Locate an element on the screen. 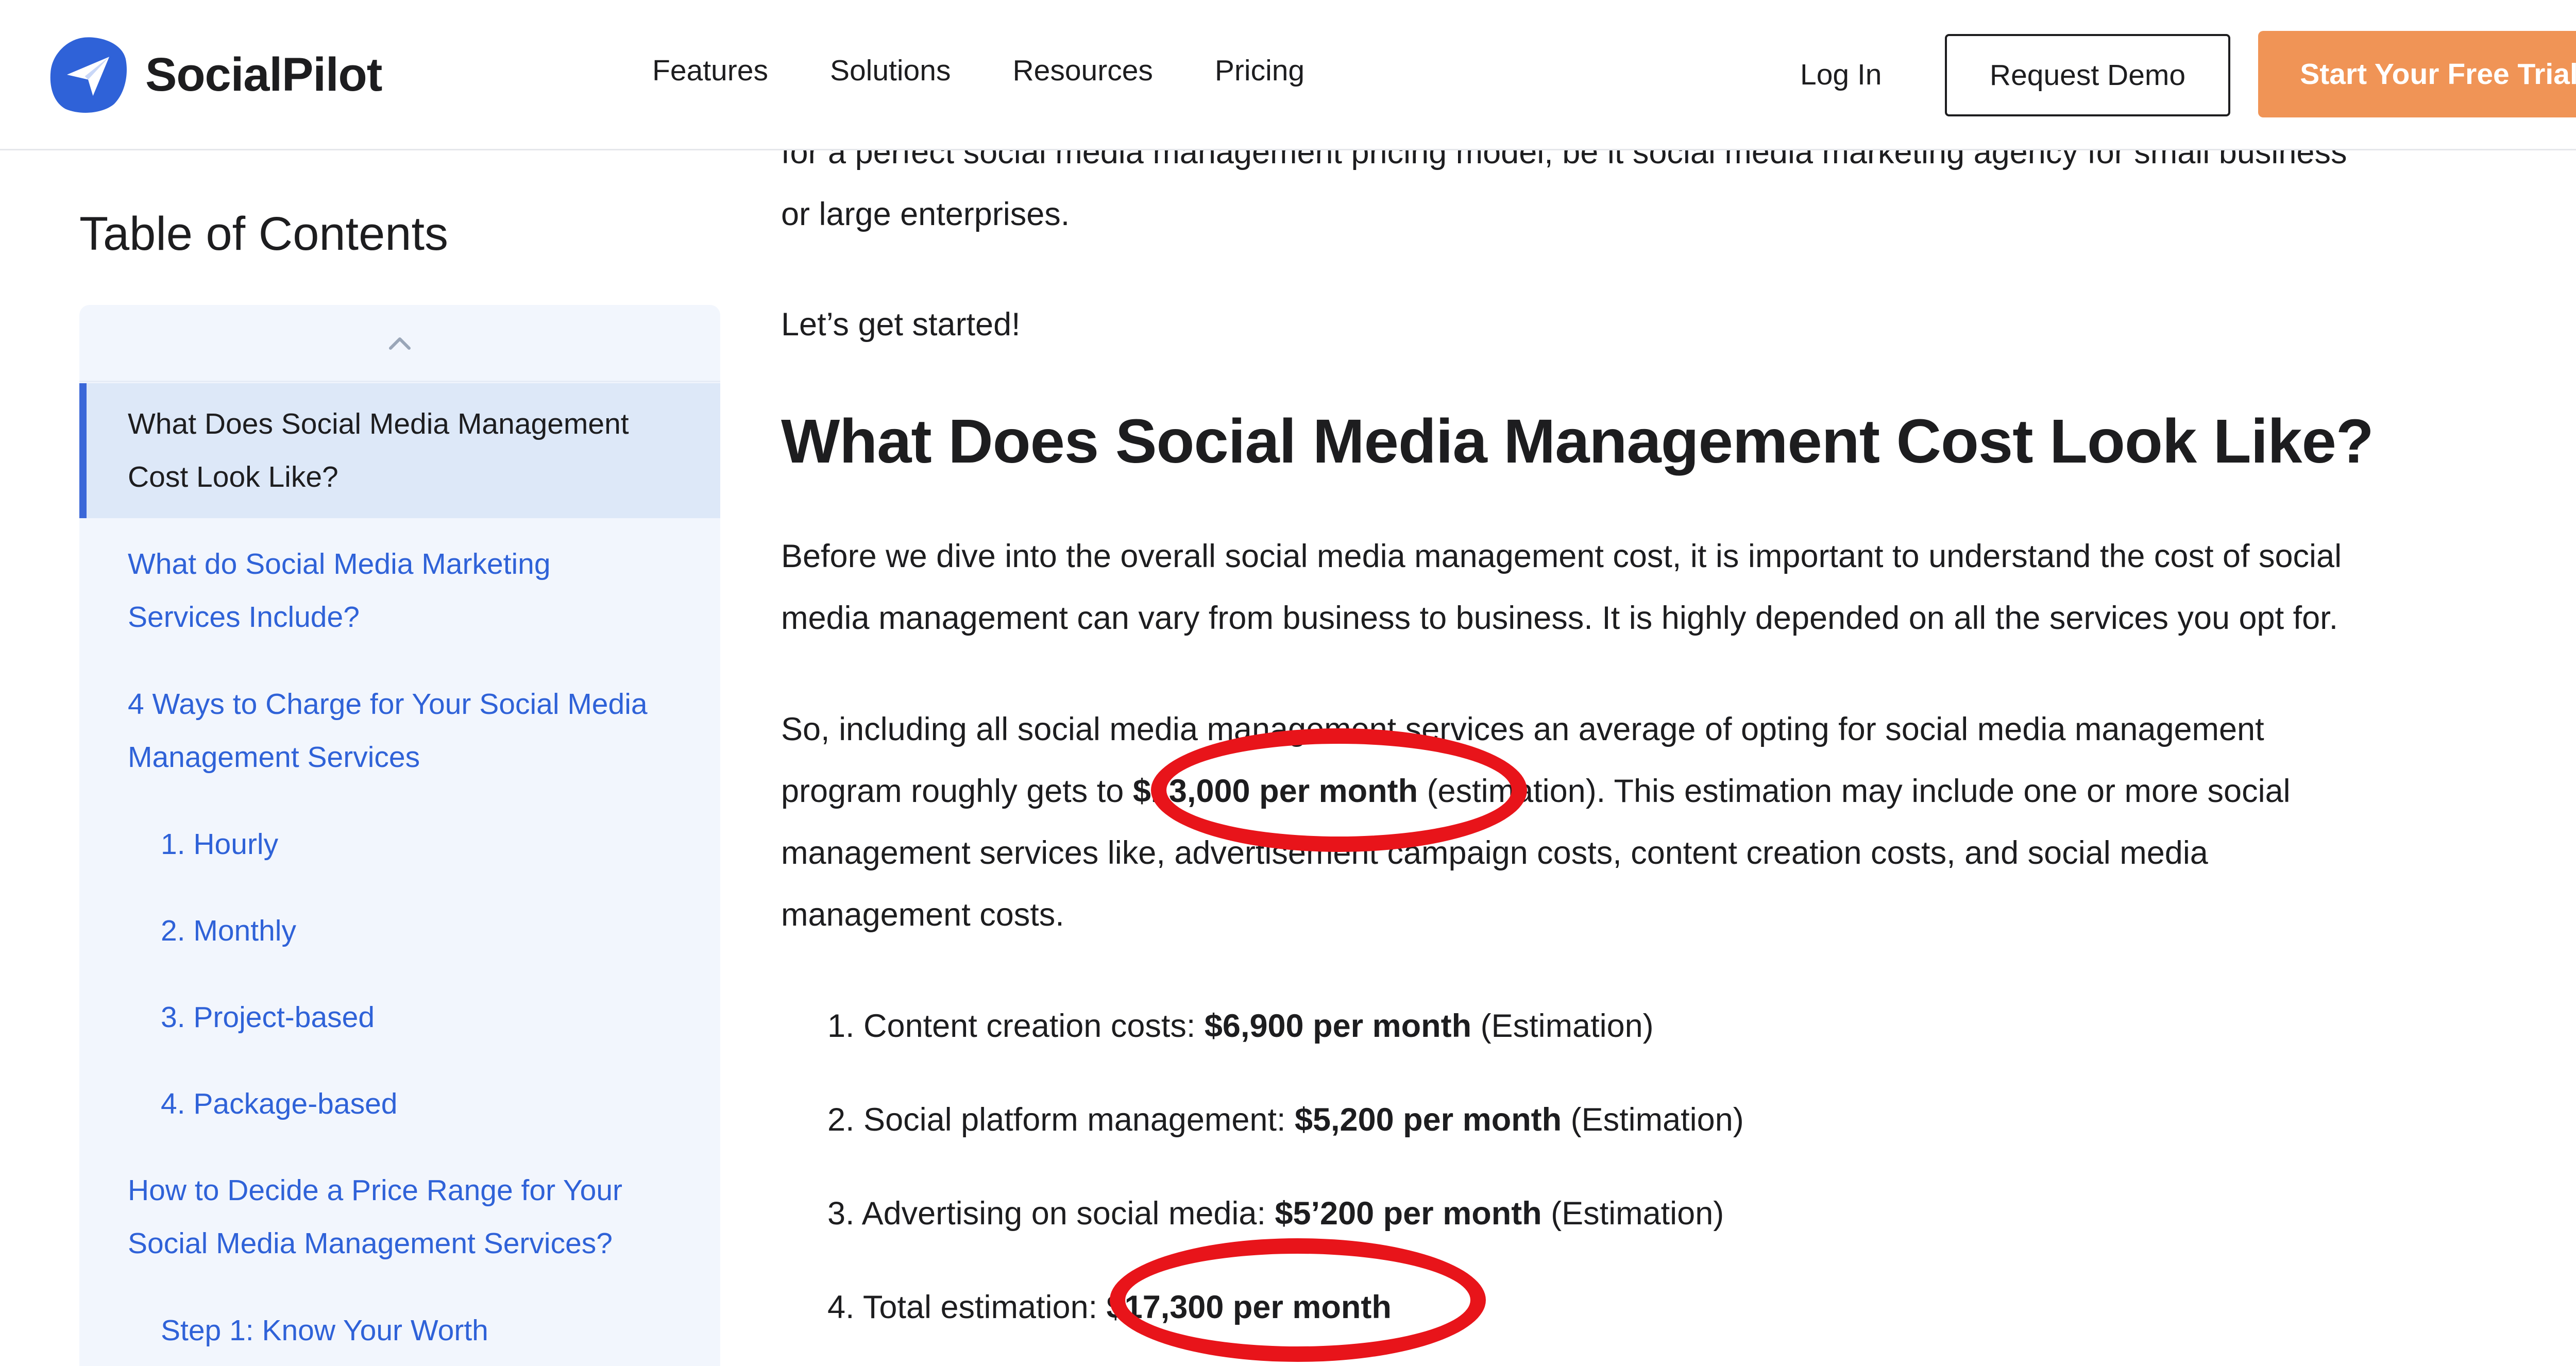 Image resolution: width=2576 pixels, height=1366 pixels. list-label: 4. Total estimation: is located at coordinates (967, 1307).